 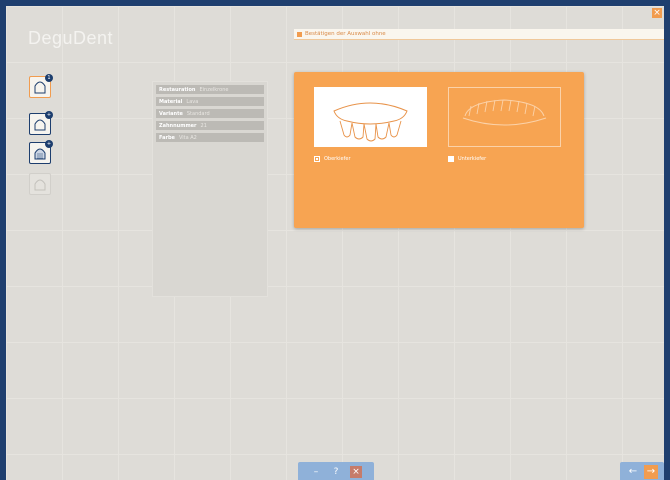 I want to click on minimize-icon: –, so click(x=316, y=472).